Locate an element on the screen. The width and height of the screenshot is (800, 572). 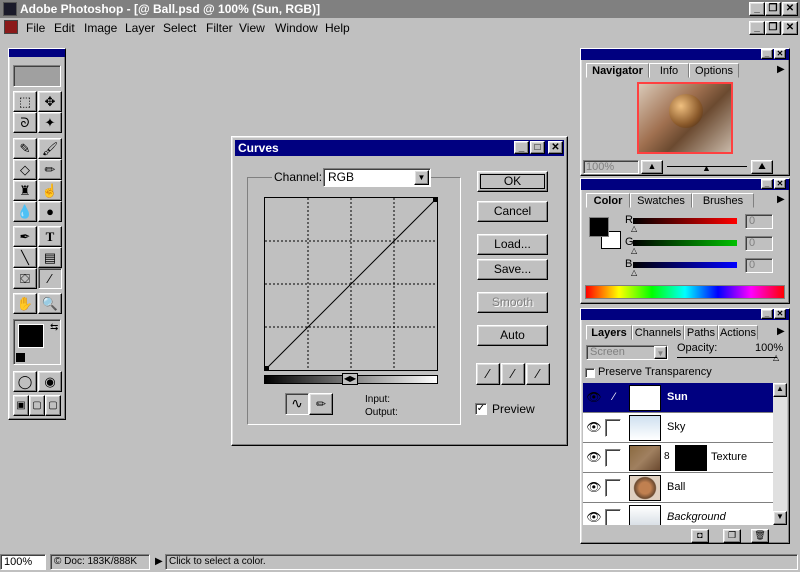
eraser-tool-icon: ◇ is located at coordinates (25, 169).